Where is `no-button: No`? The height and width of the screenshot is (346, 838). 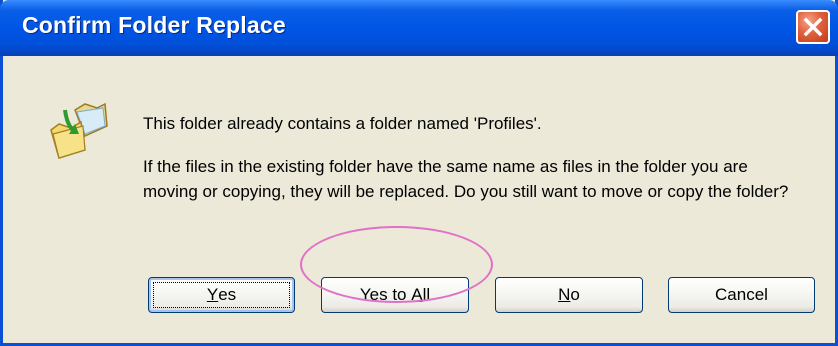 no-button: No is located at coordinates (569, 295).